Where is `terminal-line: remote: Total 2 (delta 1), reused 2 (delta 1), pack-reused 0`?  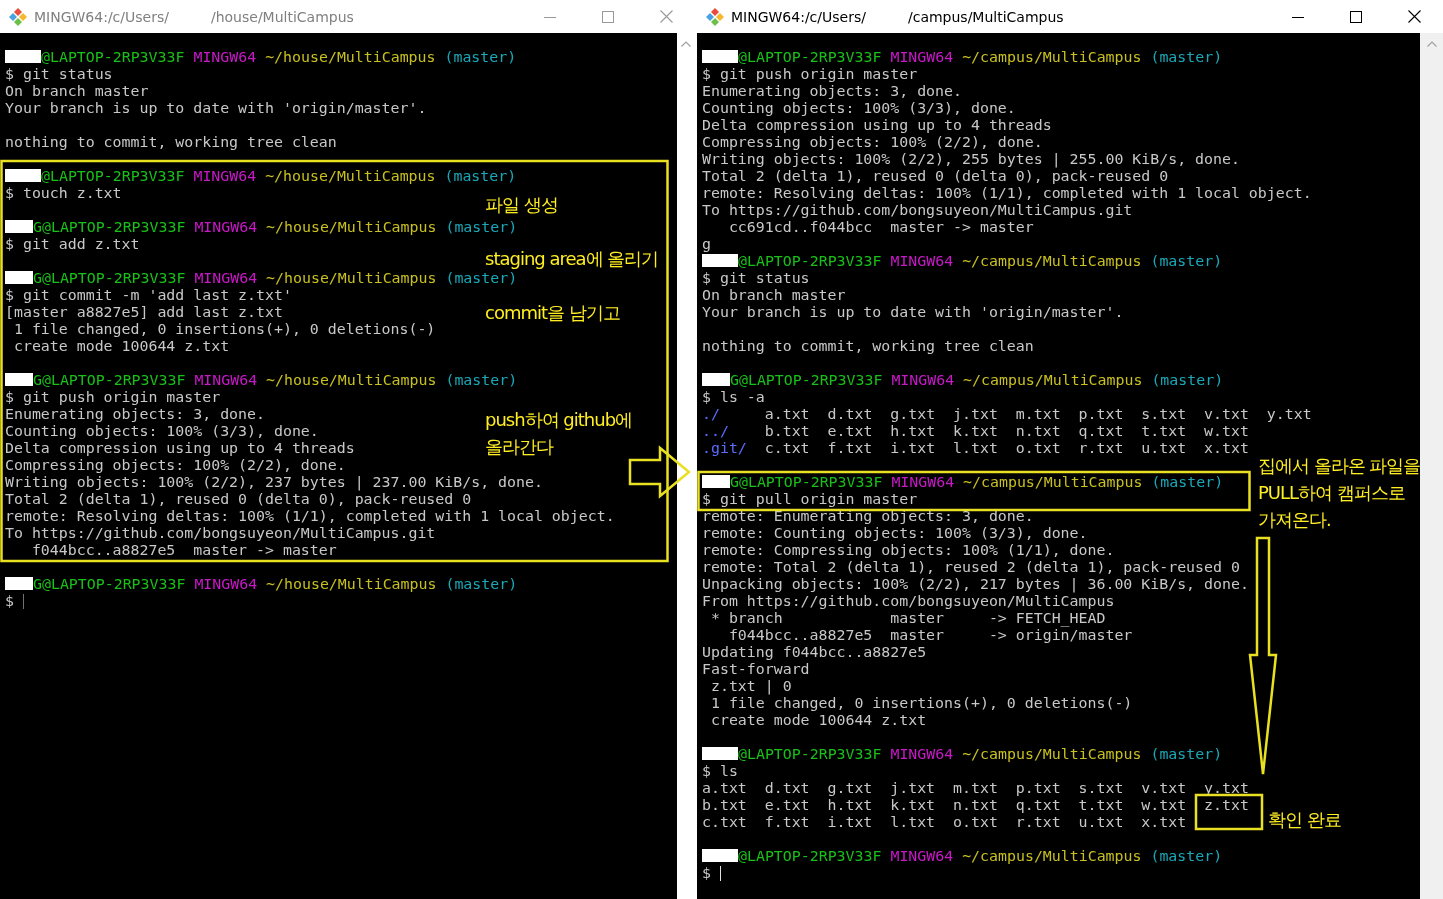
terminal-line: remote: Total 2 (delta 1), reused 2 (delta 1), pack-reused 0 is located at coordinates (971, 567).